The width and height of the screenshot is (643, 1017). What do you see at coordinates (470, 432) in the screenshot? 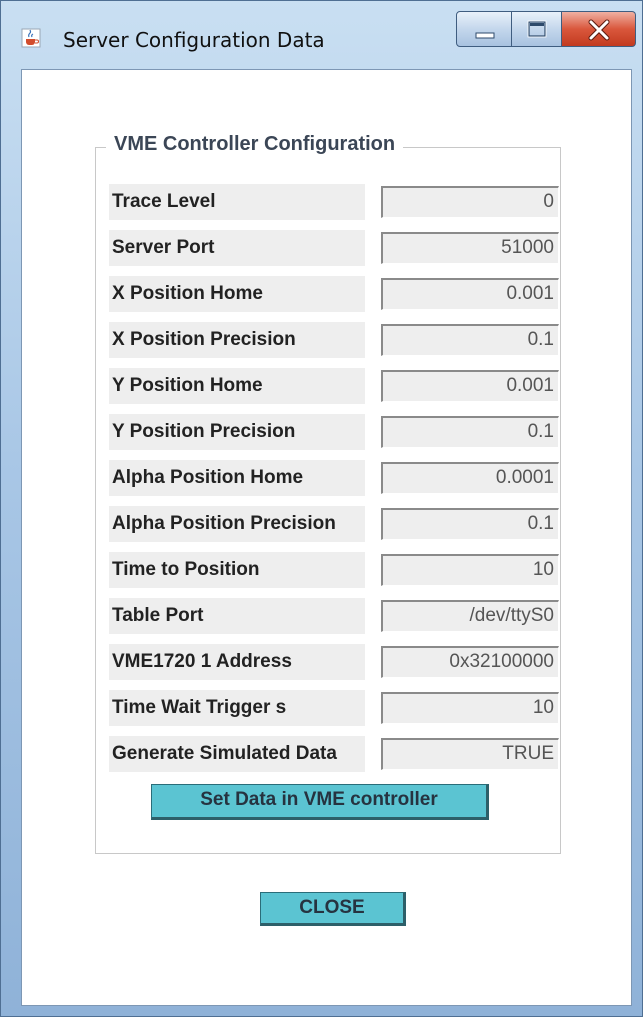
I see `y-position-precision-field: 0.1` at bounding box center [470, 432].